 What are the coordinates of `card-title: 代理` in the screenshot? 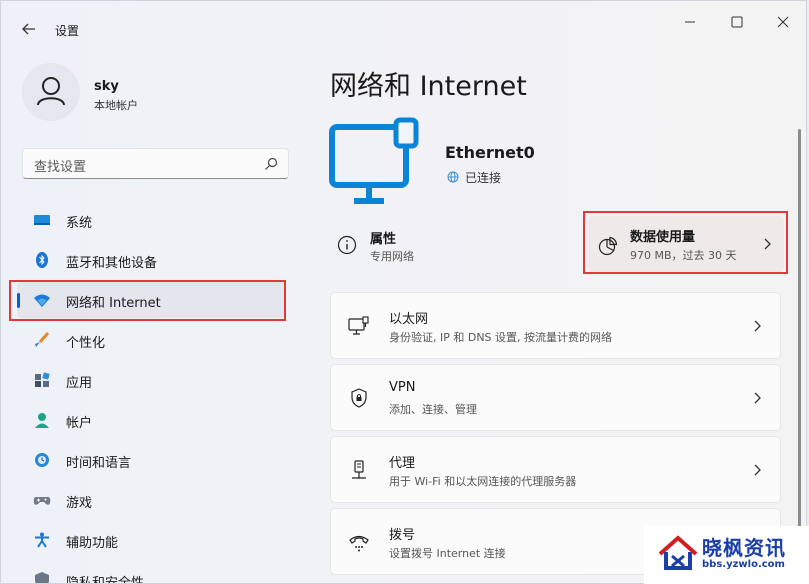 It's located at (402, 463).